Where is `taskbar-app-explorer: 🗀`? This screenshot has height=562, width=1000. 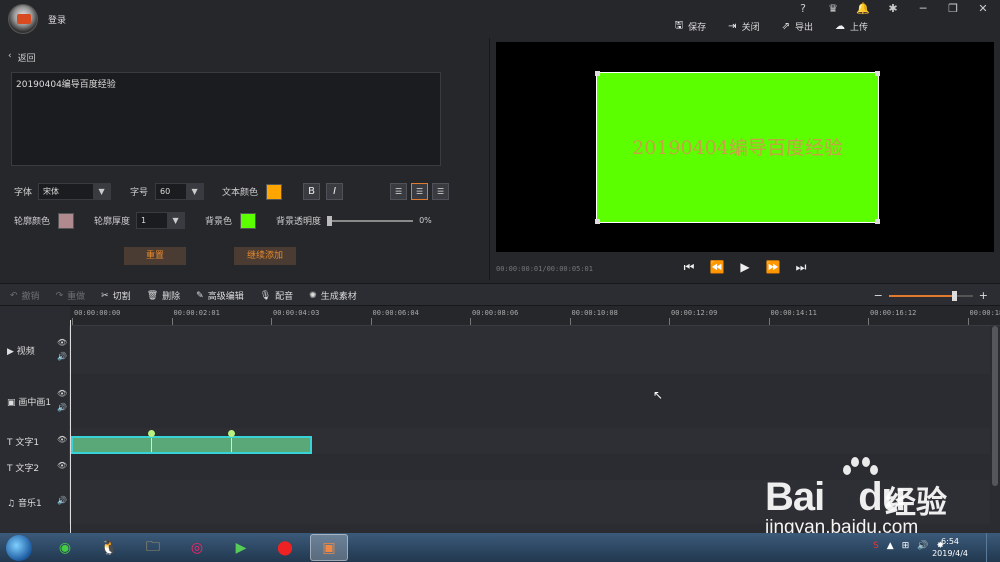 taskbar-app-explorer: 🗀 is located at coordinates (153, 547).